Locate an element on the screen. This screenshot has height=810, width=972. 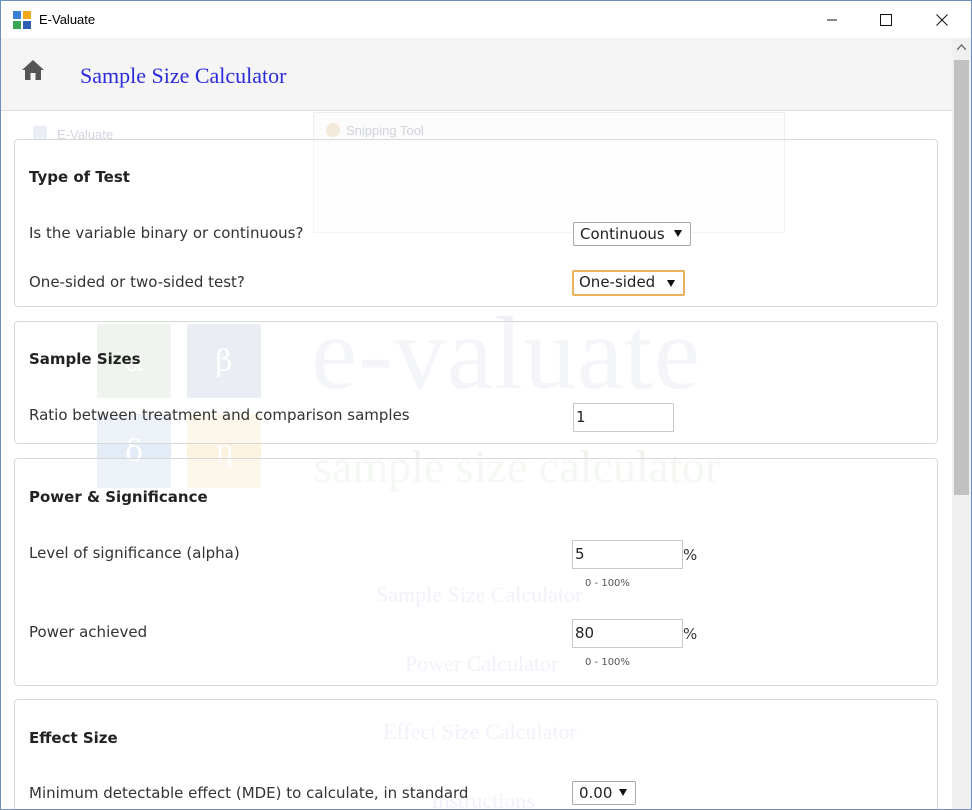
variable-type-label: Is the variable binary or continuous? is located at coordinates (166, 233).